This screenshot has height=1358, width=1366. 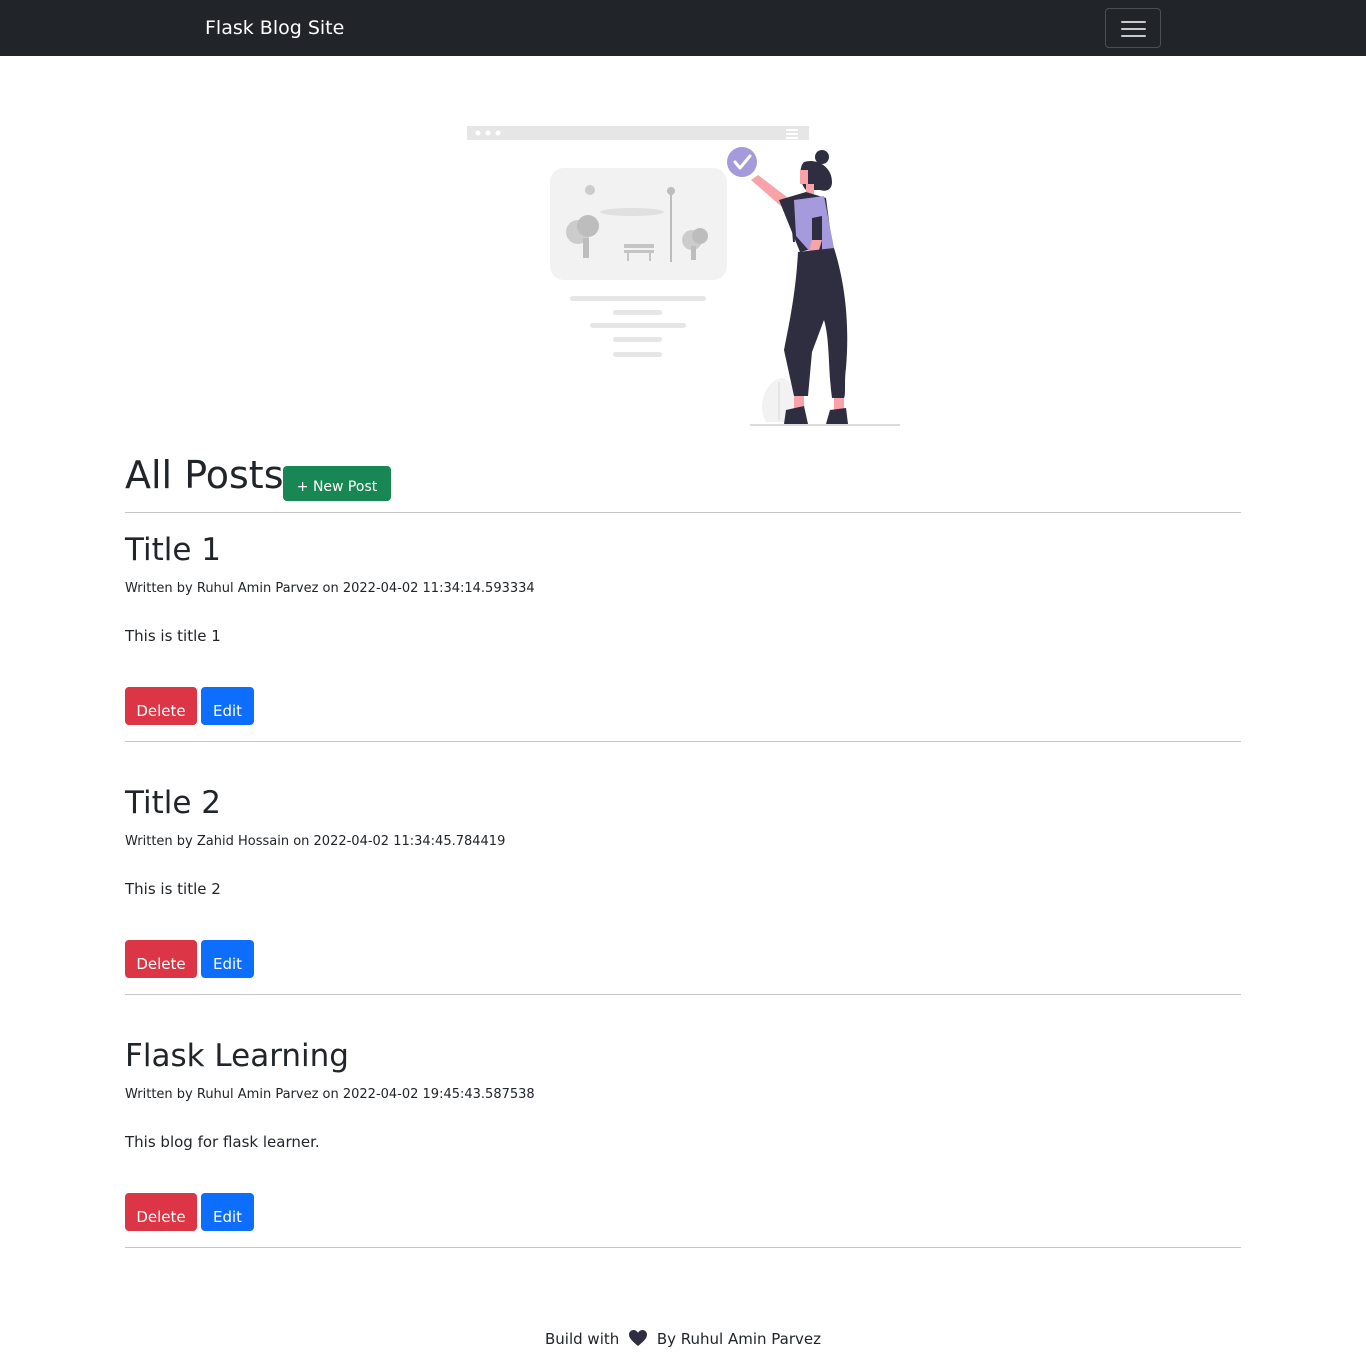 What do you see at coordinates (683, 28) in the screenshot?
I see `navbar: Flask Blog Site` at bounding box center [683, 28].